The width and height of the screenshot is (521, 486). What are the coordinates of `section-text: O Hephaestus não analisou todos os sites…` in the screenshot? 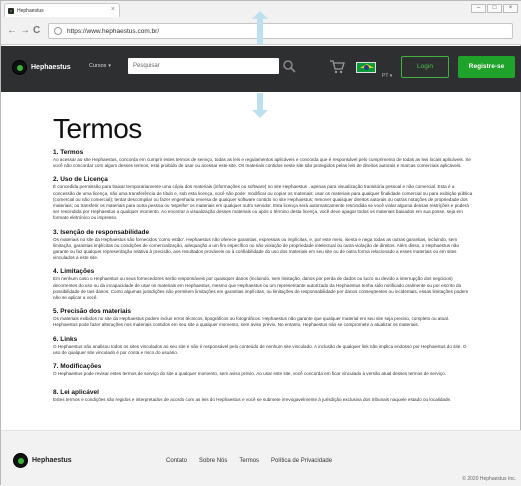 It's located at (260, 349).